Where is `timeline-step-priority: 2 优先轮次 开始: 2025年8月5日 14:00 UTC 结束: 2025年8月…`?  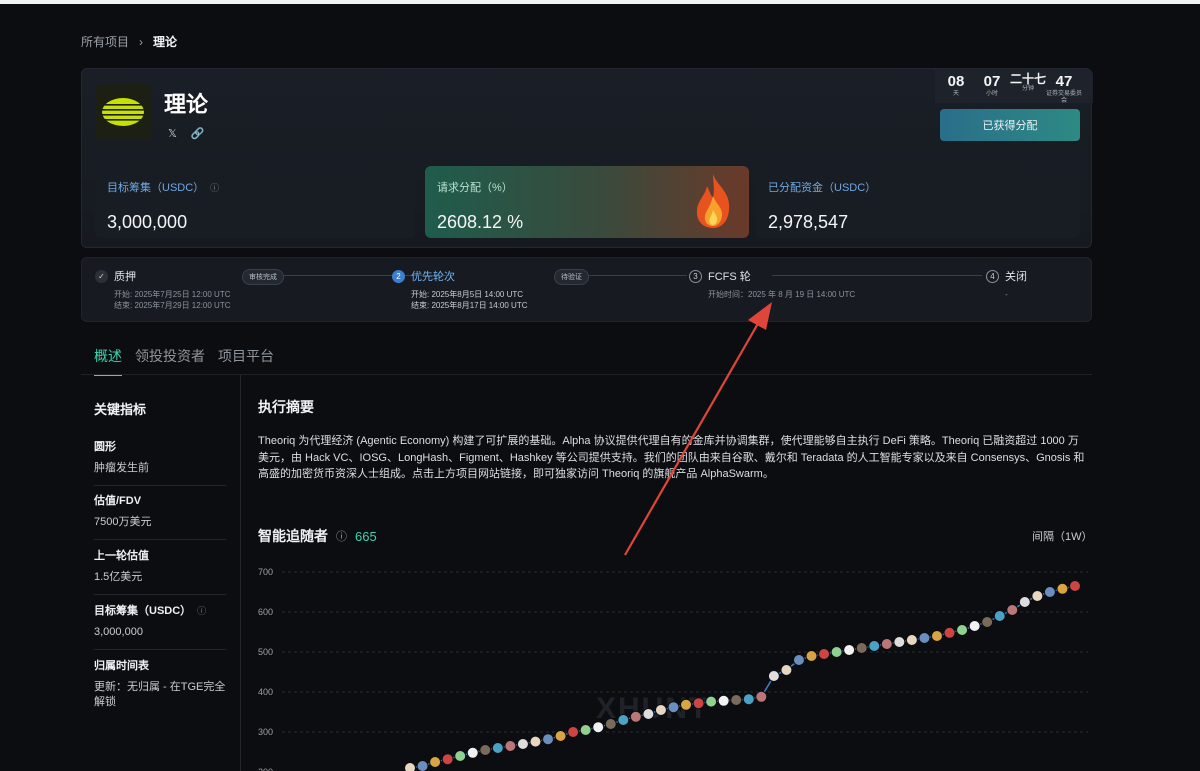
timeline-step-priority: 2 优先轮次 开始: 2025年8月5日 14:00 UTC 结束: 2025年8月… is located at coordinates (460, 289).